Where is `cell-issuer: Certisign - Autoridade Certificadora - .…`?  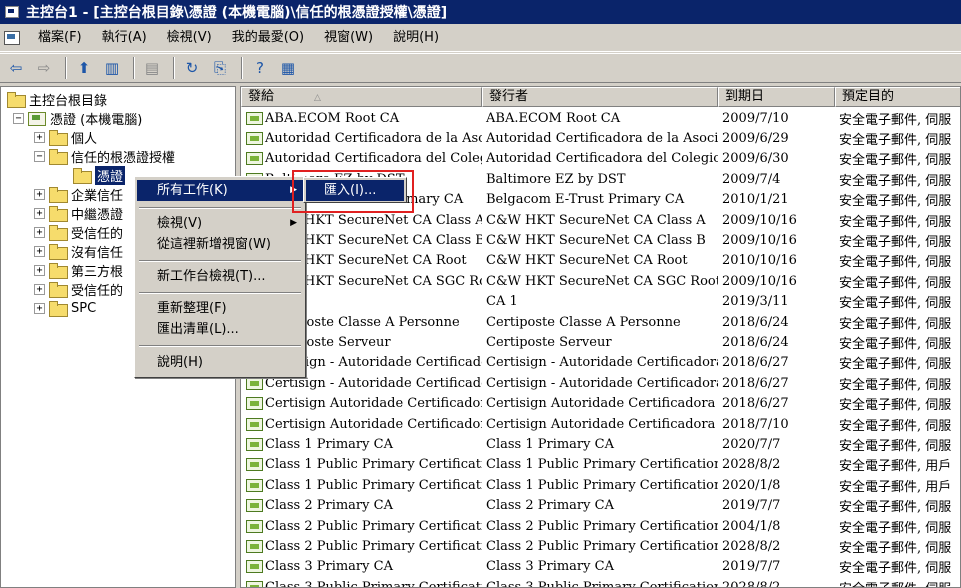 cell-issuer: Certisign - Autoridade Certificadora - .… is located at coordinates (602, 363).